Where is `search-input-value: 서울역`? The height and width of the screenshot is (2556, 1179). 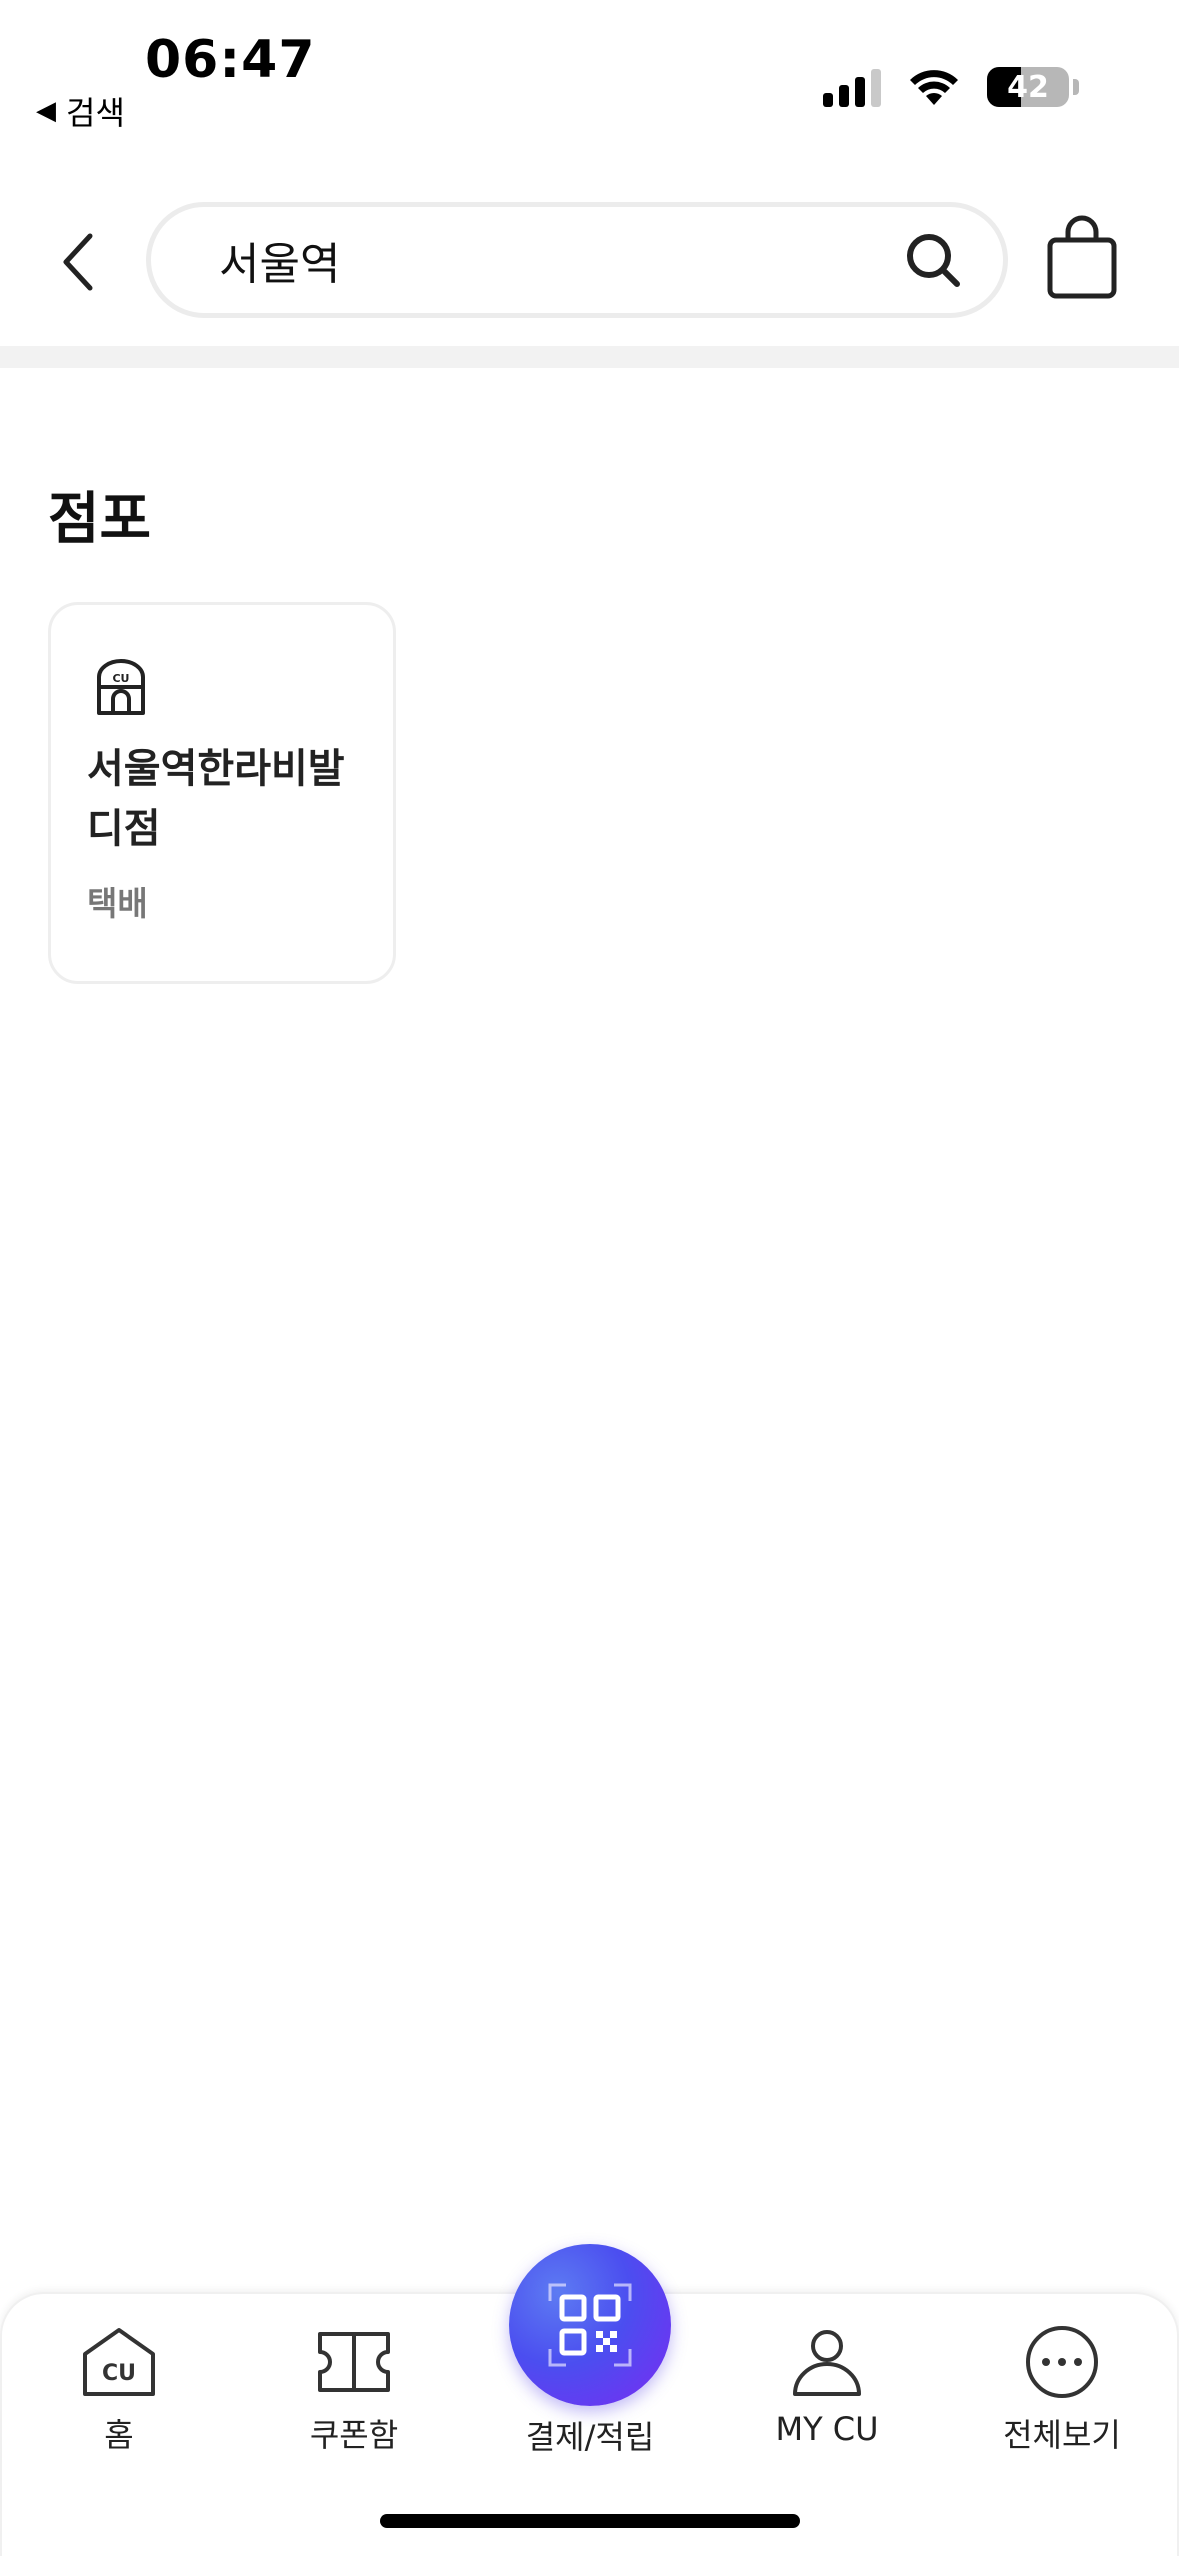
search-input-value: 서울역 is located at coordinates (280, 264).